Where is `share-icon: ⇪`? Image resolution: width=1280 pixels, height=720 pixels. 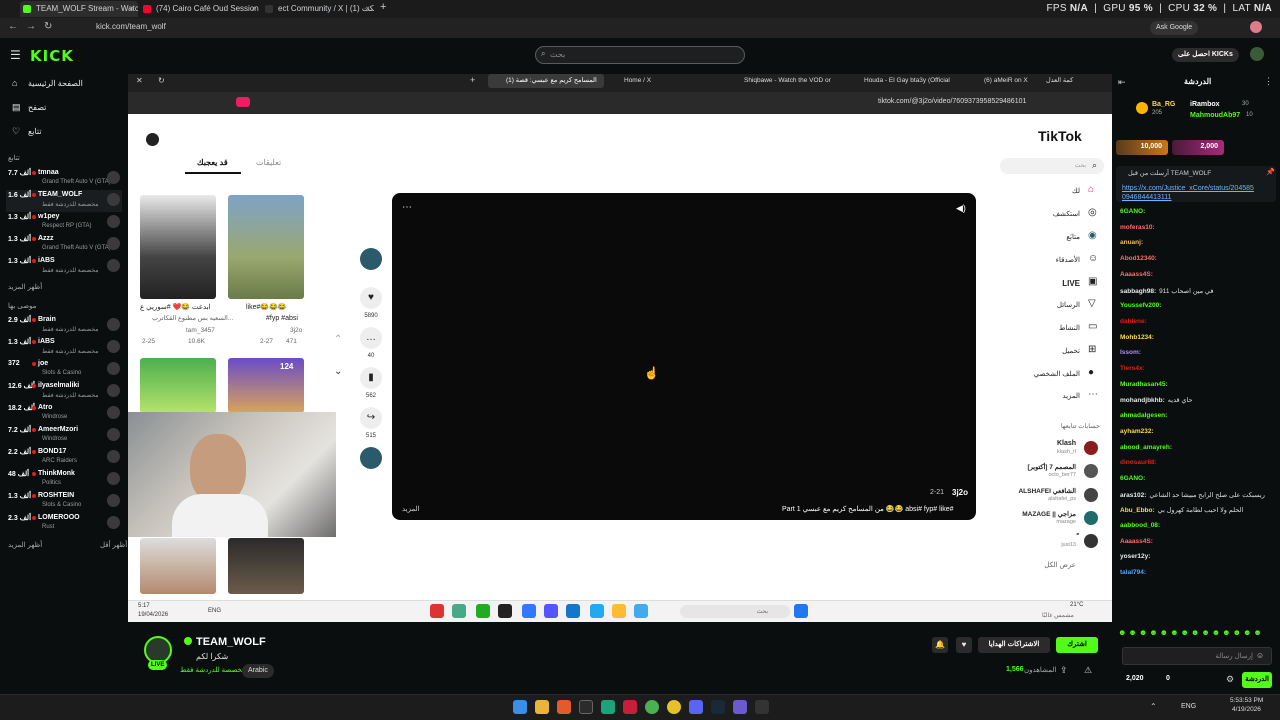 share-icon: ⇪ is located at coordinates (1064, 670).